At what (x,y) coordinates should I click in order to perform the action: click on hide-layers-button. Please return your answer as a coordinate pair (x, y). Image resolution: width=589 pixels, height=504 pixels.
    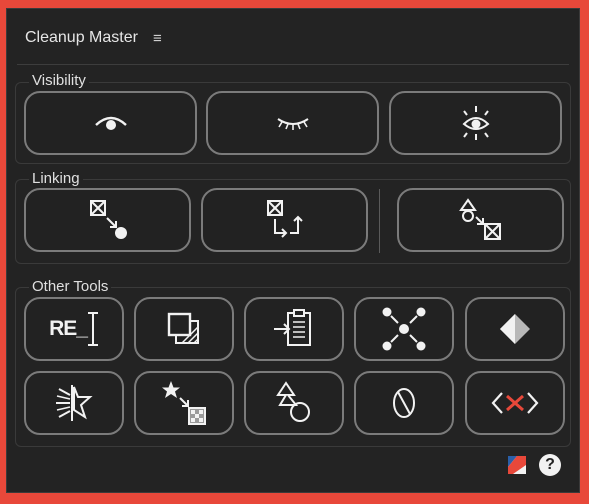
    Looking at the image, I should click on (292, 123).